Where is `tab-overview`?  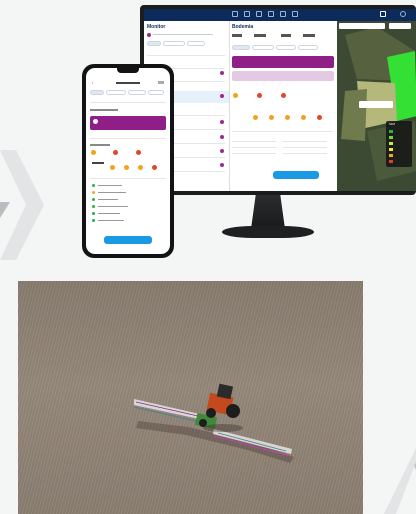 tab-overview is located at coordinates (97, 92).